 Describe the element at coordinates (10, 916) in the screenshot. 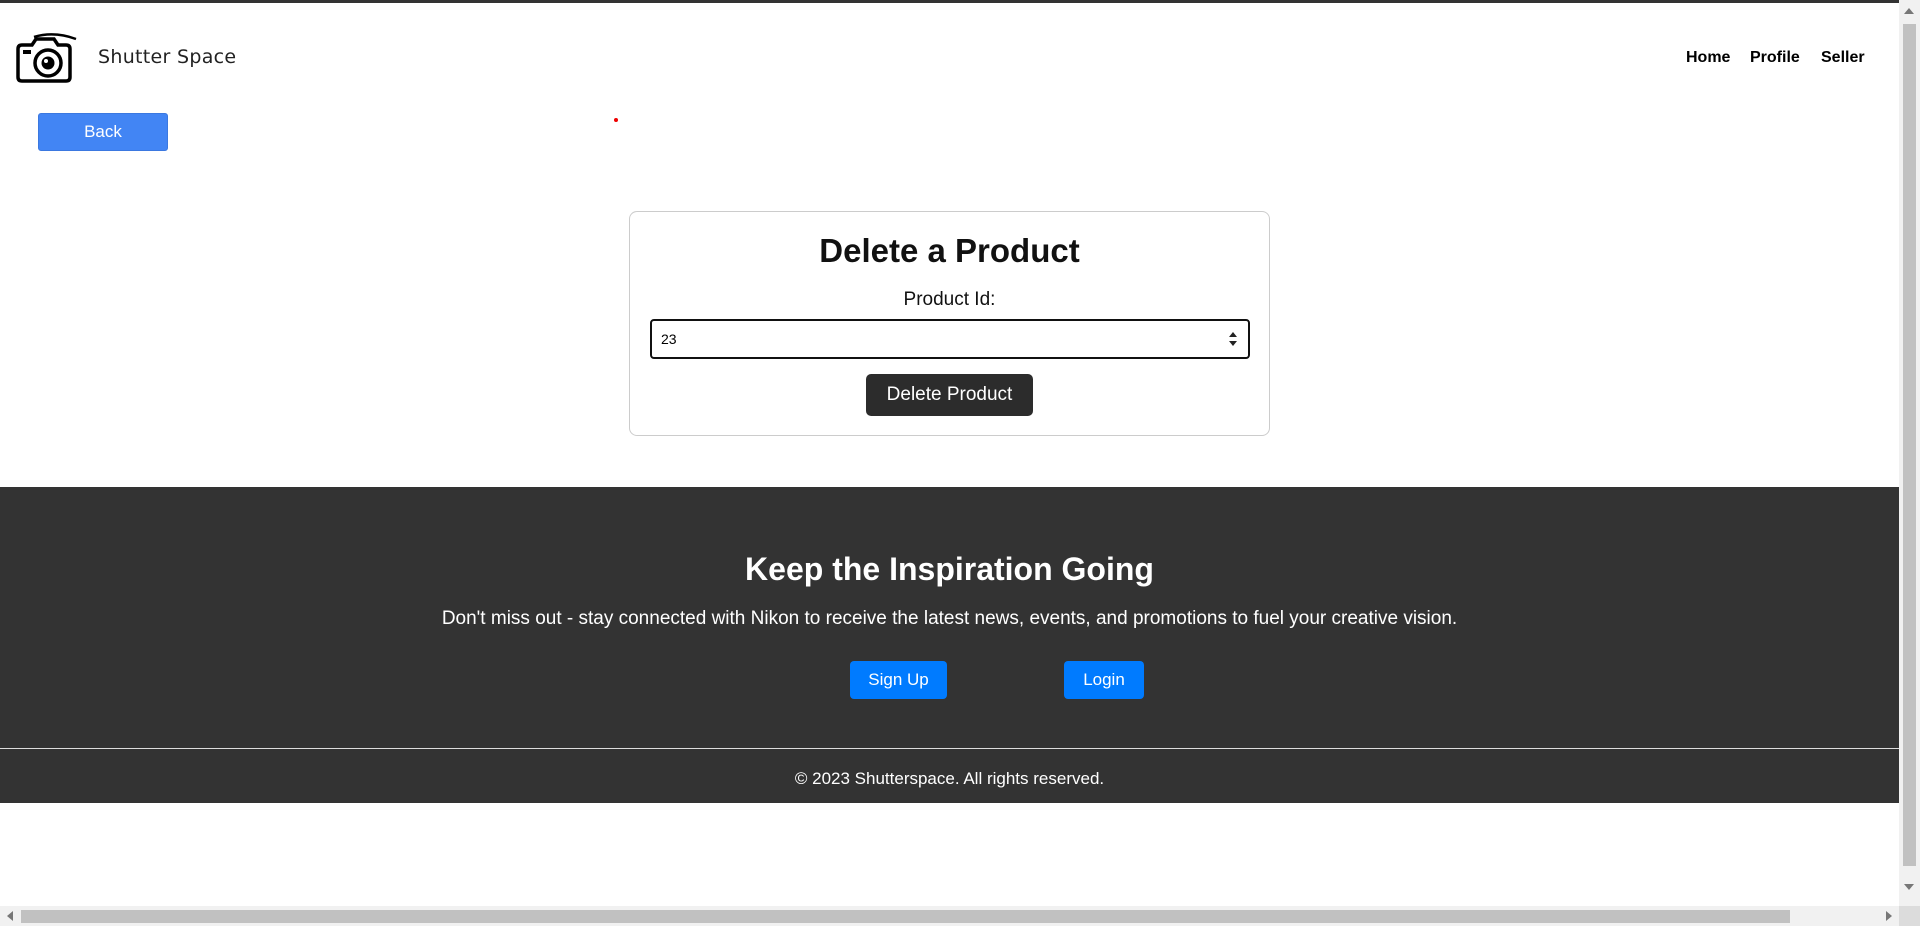

I see `scroll-left-icon` at that location.